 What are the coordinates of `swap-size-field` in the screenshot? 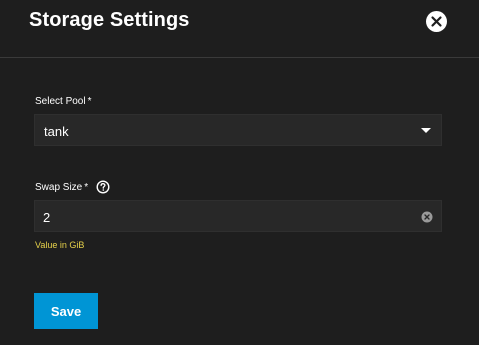 It's located at (238, 216).